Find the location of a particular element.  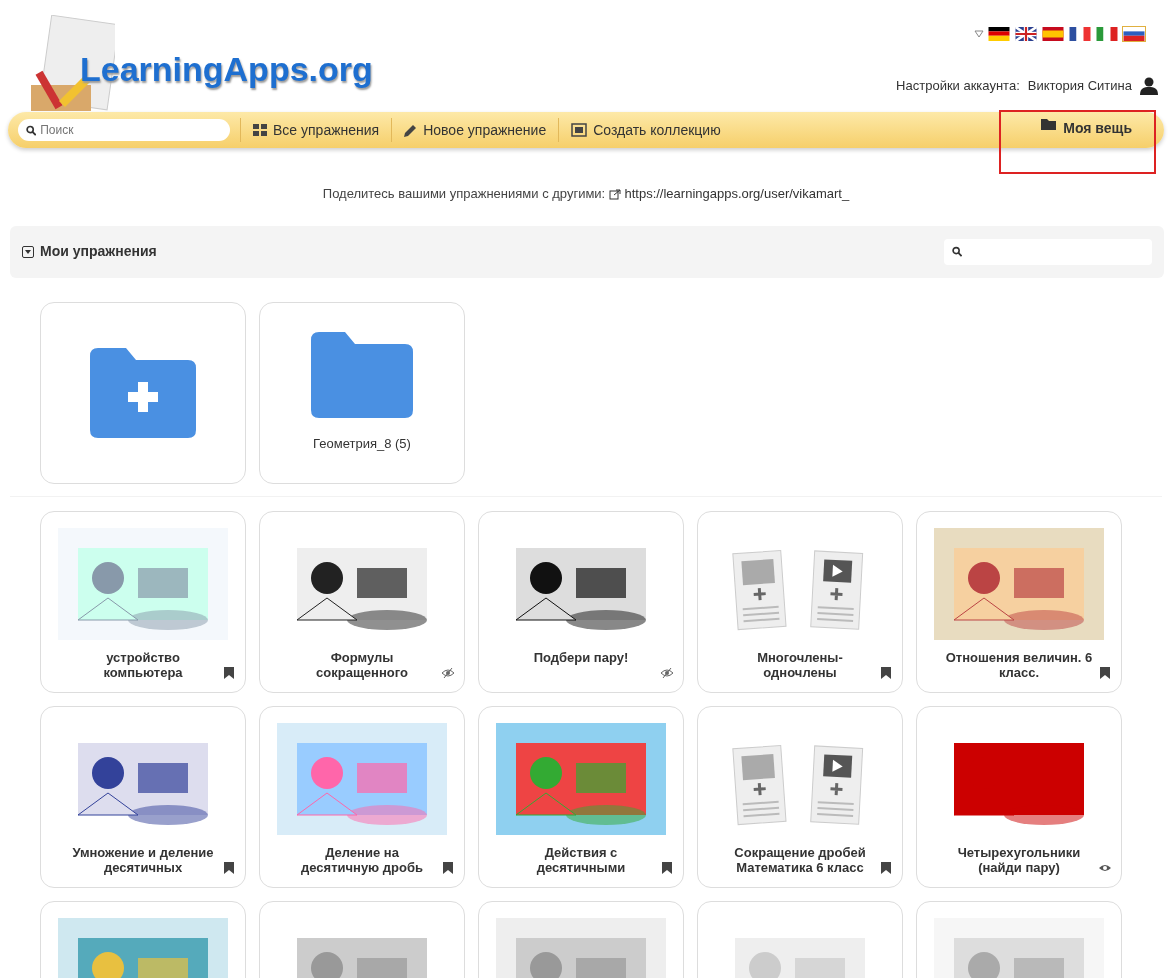

search-field: Поиск is located at coordinates (124, 130).